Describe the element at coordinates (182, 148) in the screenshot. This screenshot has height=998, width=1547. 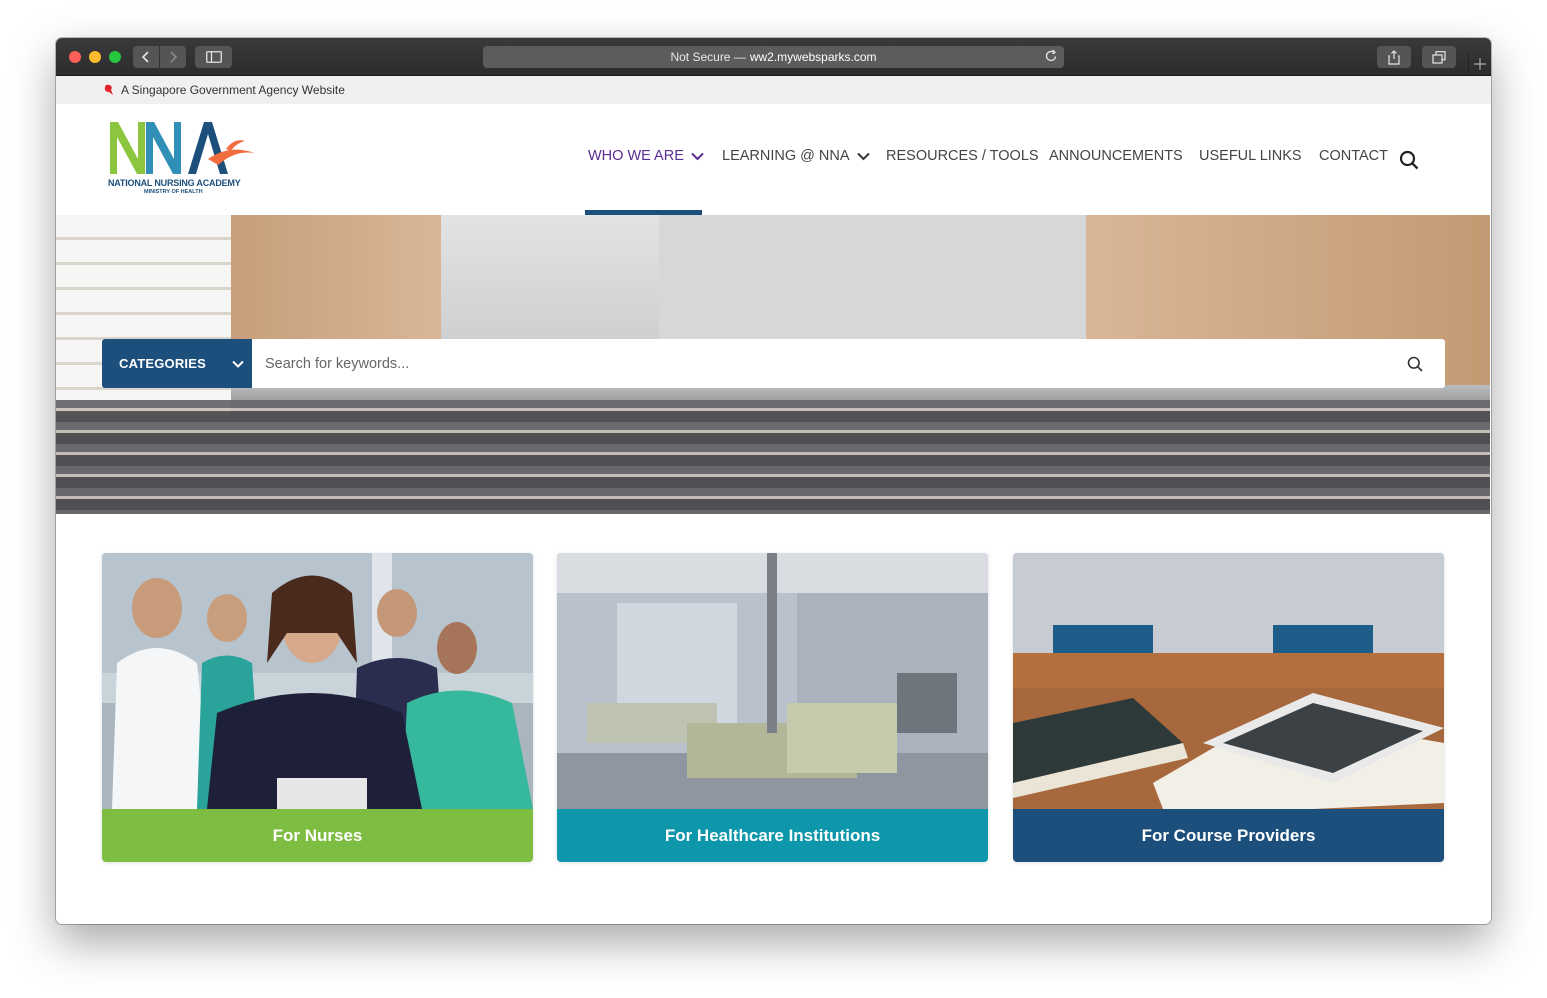
I see `nna-logo-mark` at that location.